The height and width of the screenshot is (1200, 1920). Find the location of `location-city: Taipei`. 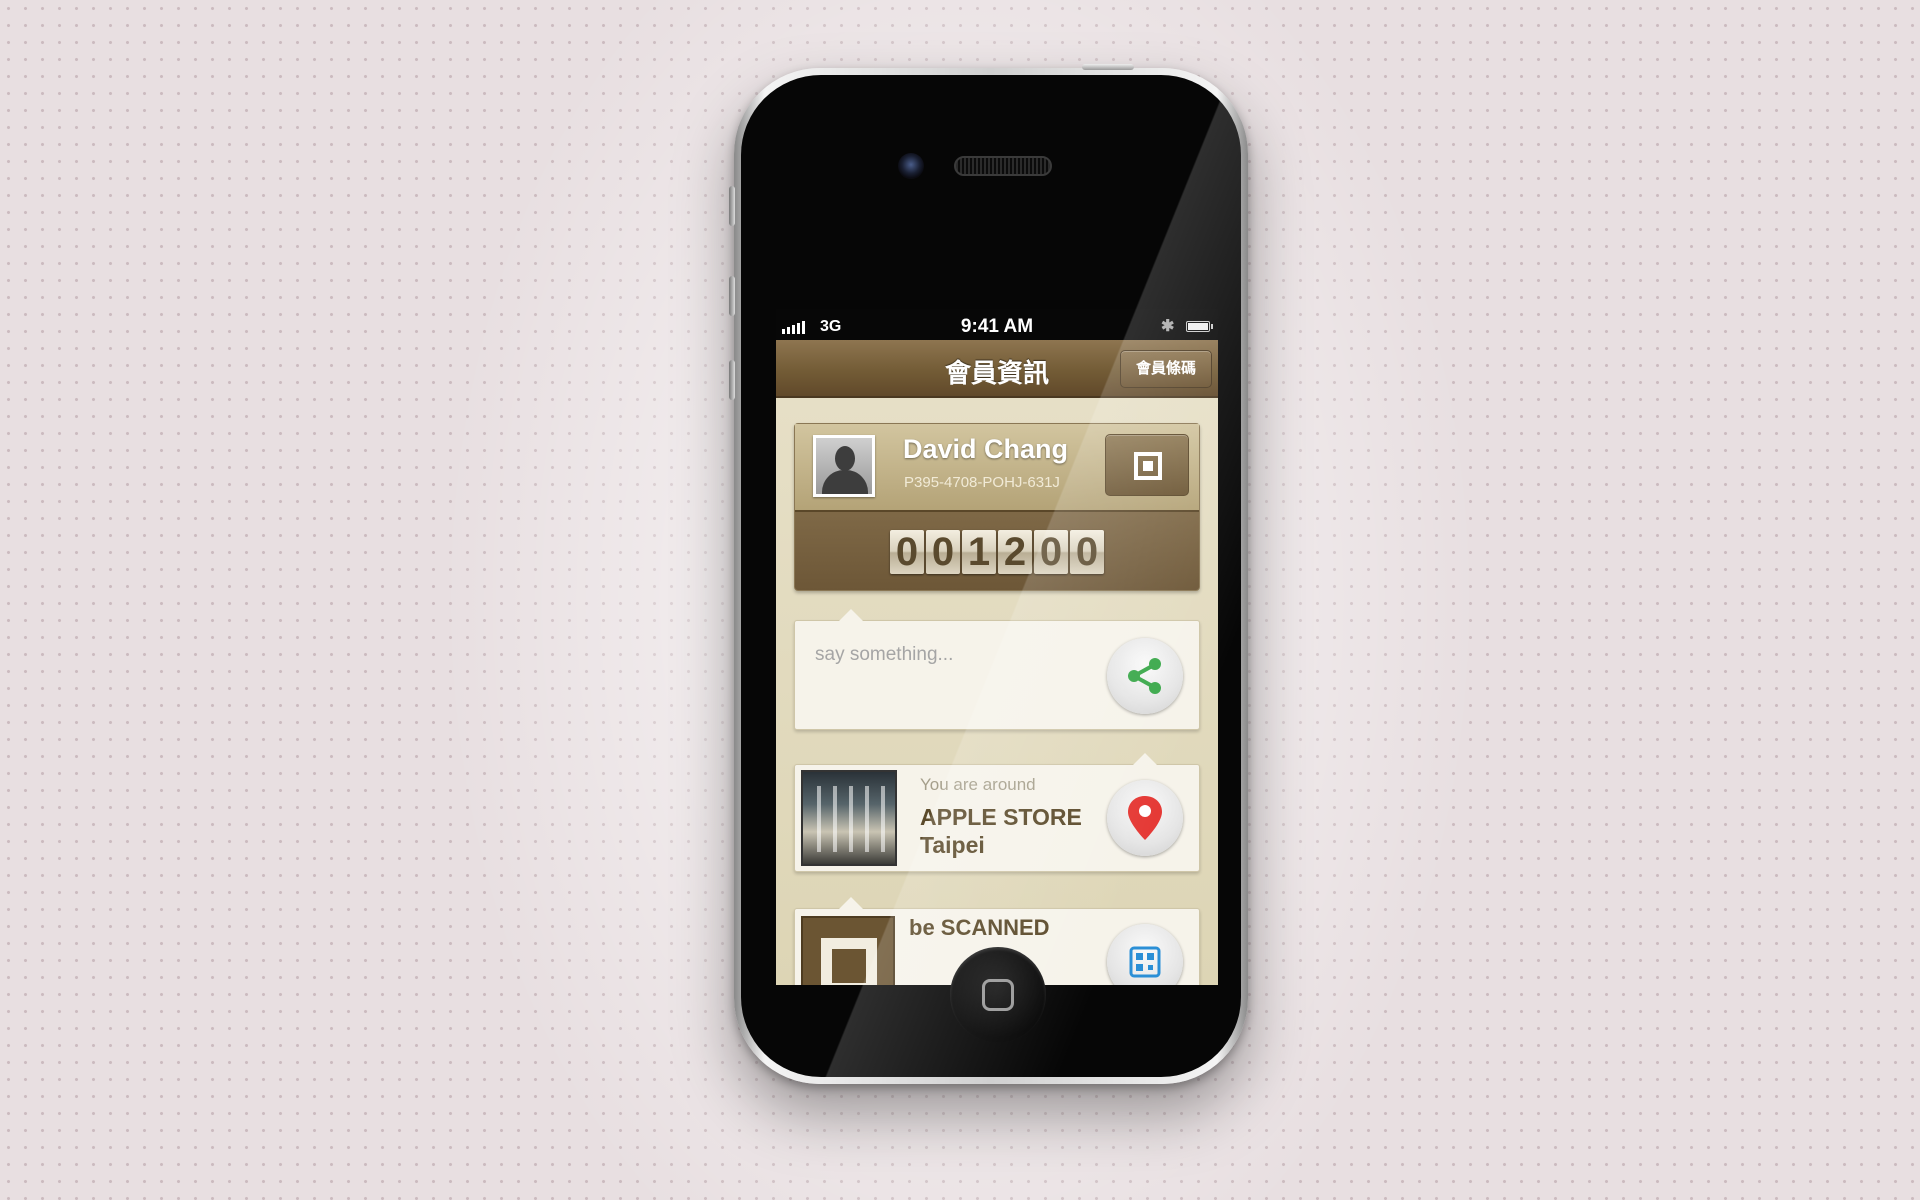

location-city: Taipei is located at coordinates (952, 845).